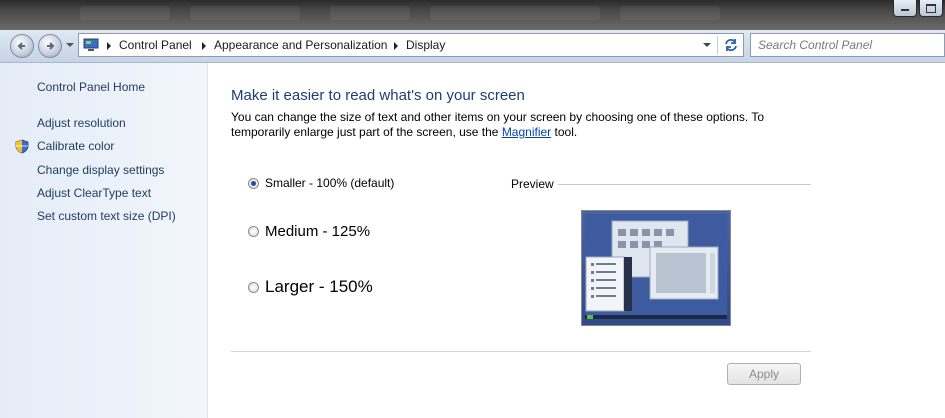  Describe the element at coordinates (100, 170) in the screenshot. I see `sidebar-item-change-display-settings: Change display settings` at that location.